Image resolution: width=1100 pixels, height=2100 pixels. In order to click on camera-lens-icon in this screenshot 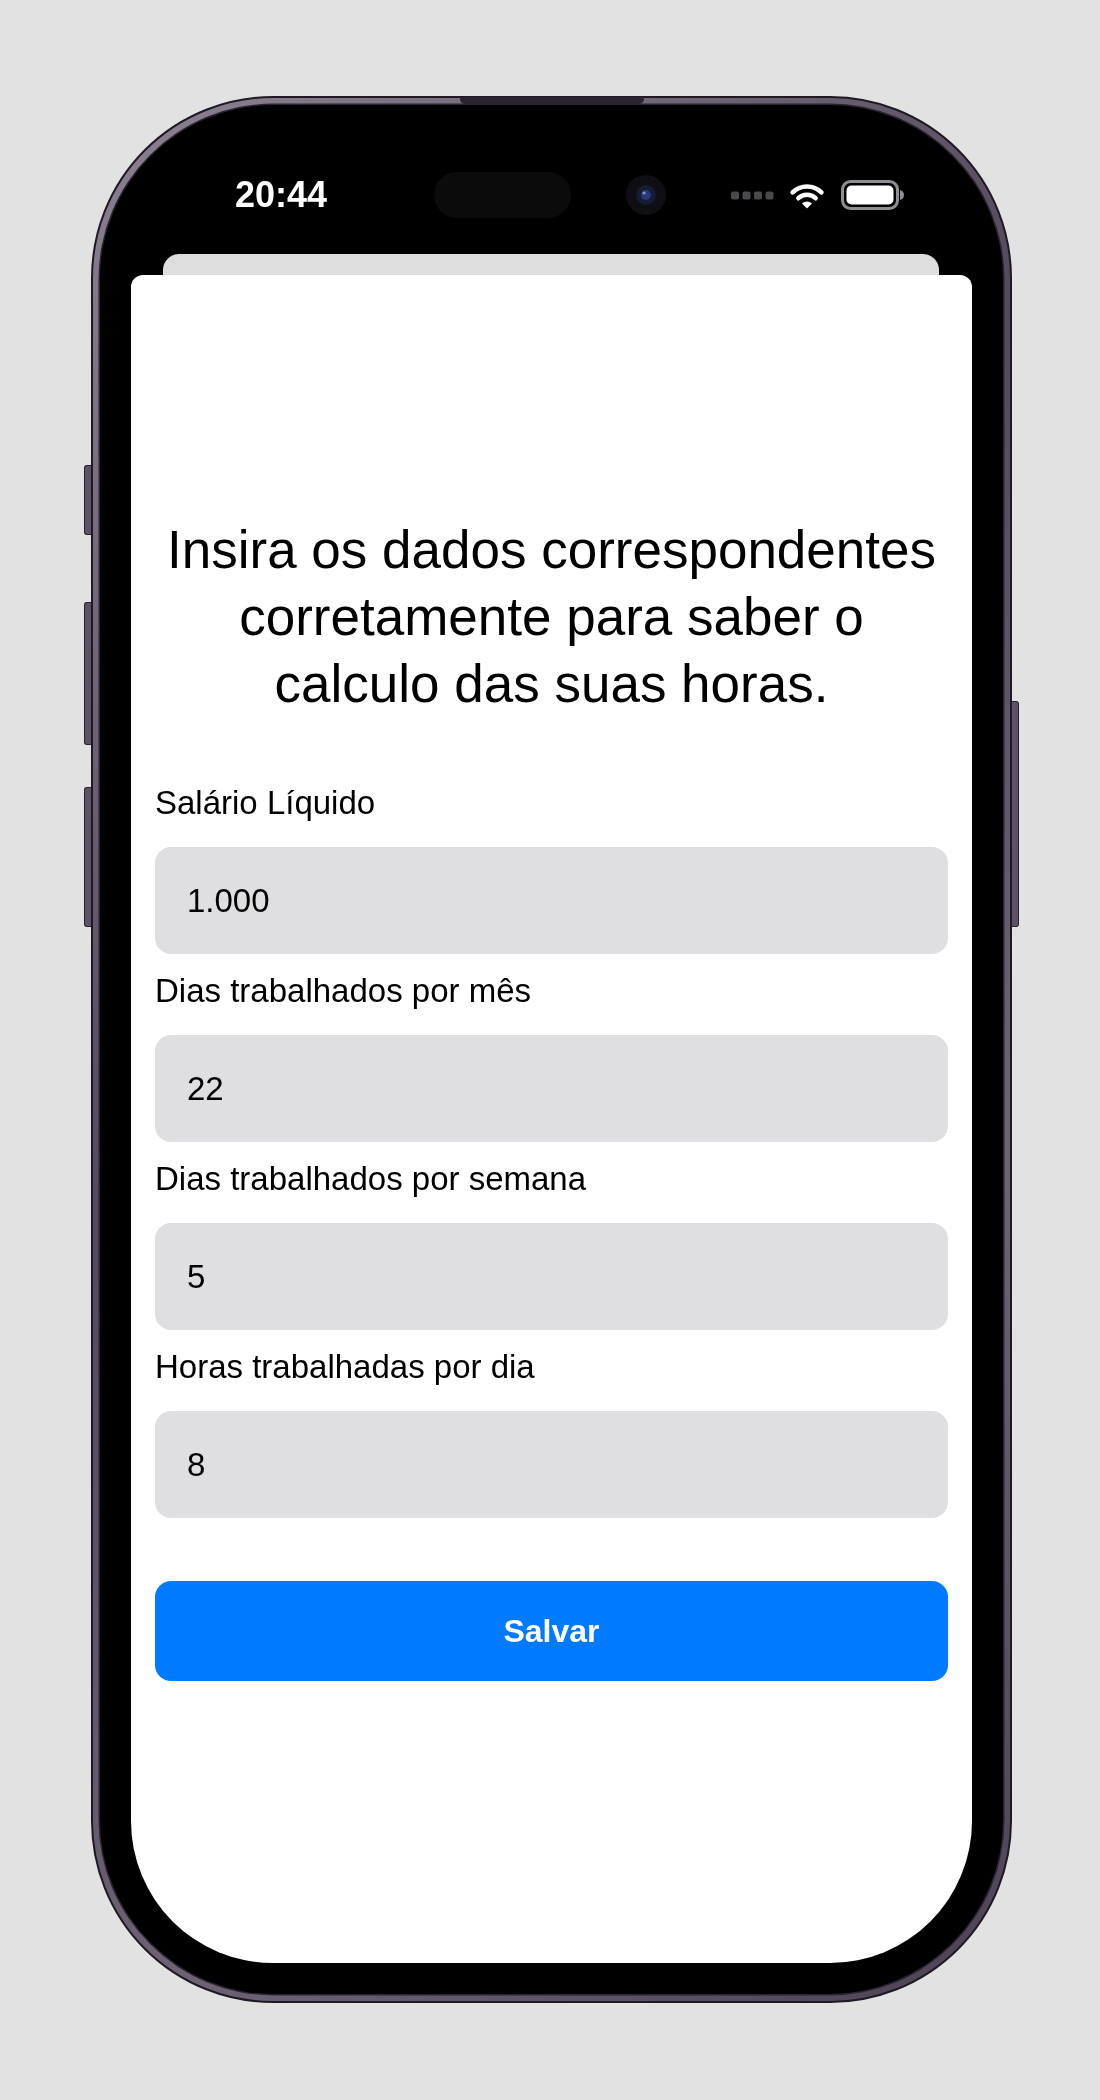, I will do `click(646, 195)`.